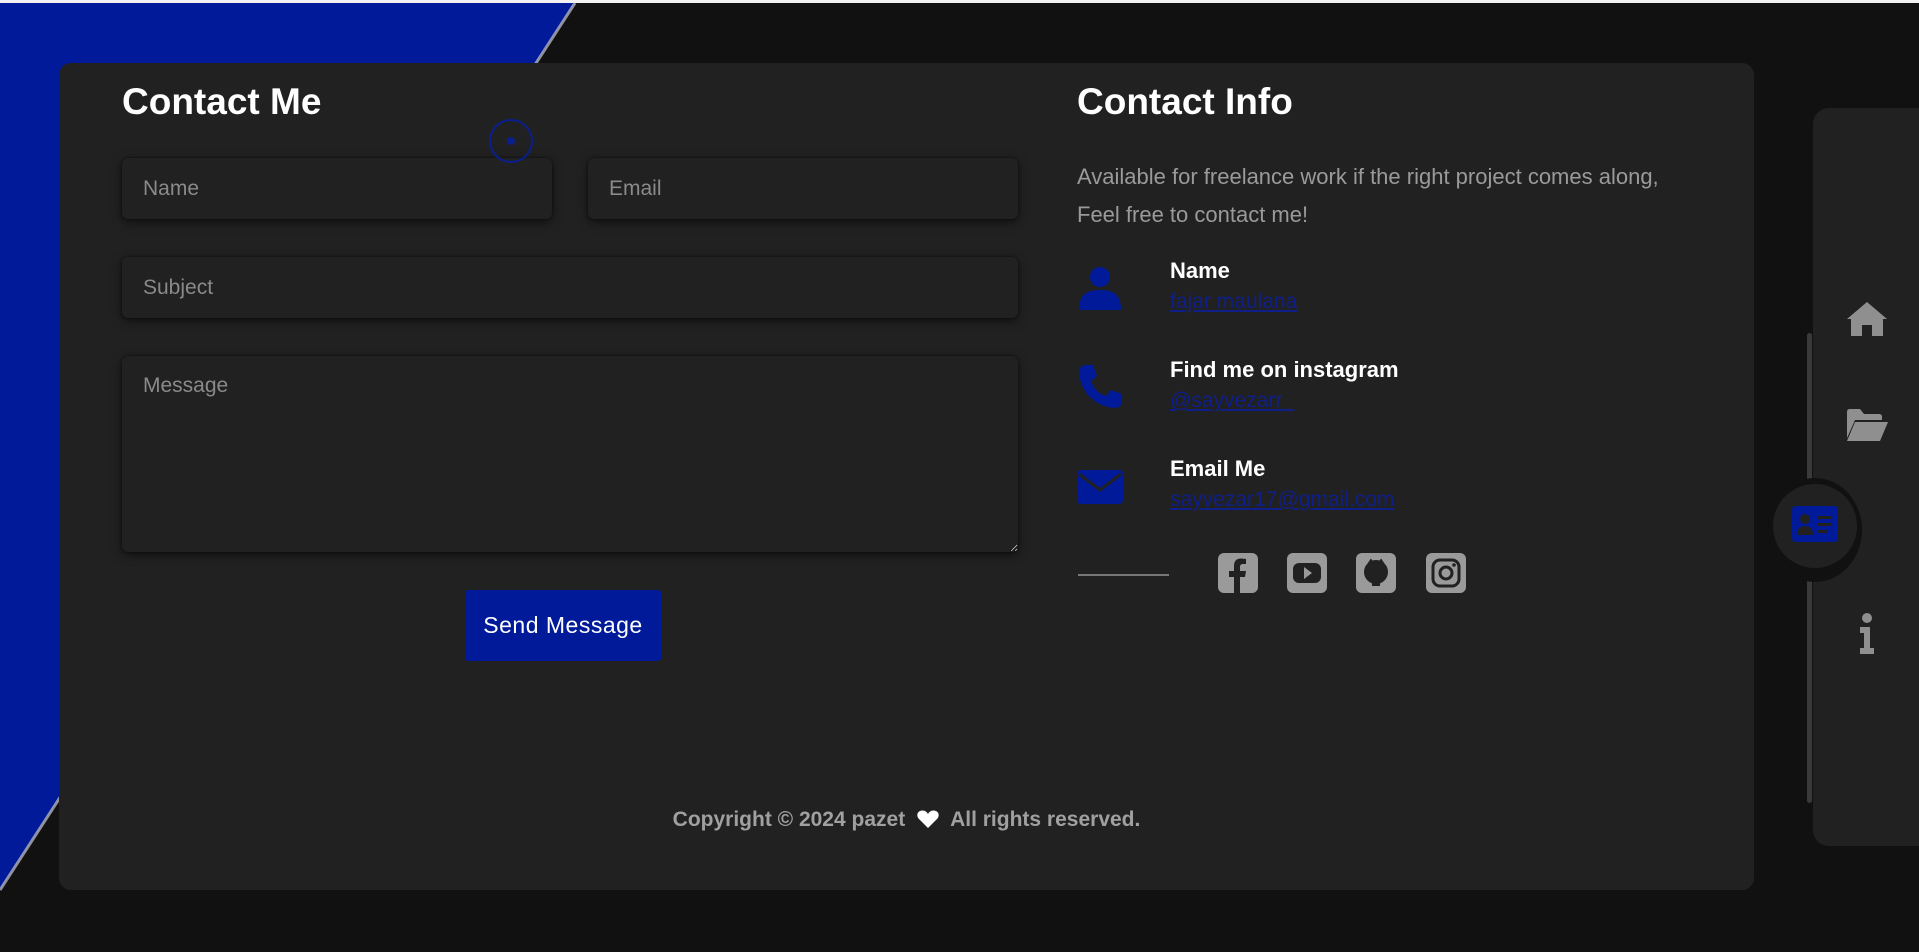 The image size is (1919, 952). I want to click on copyright-text: Copyright © 2024 pazet, so click(789, 819).